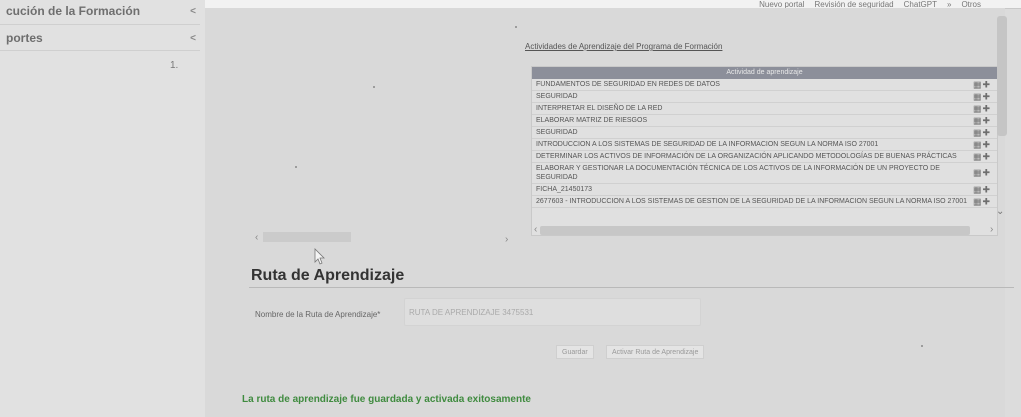  What do you see at coordinates (1000, 211) in the screenshot?
I see `chevron-down-icon: ⌄` at bounding box center [1000, 211].